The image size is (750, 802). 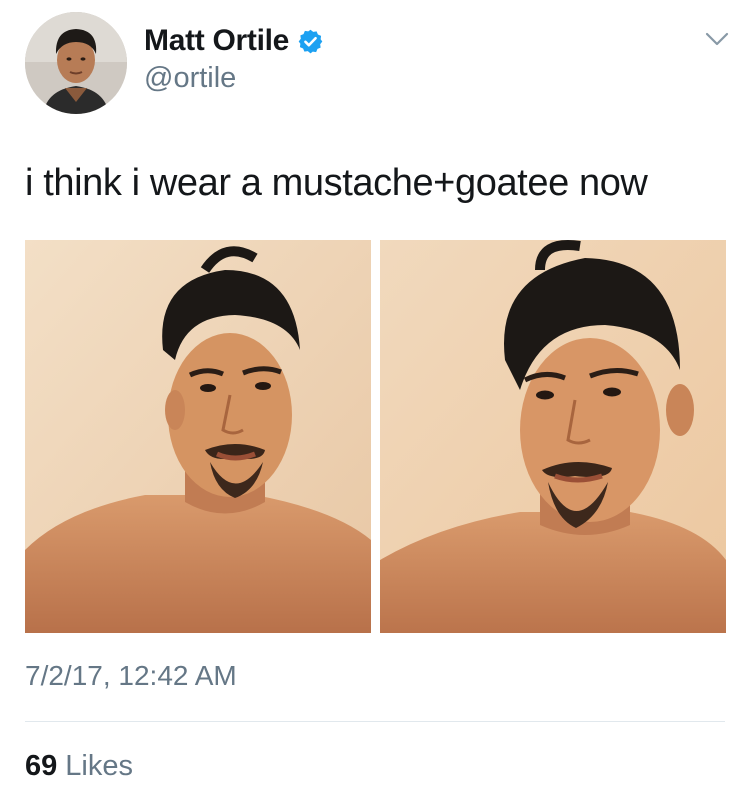 What do you see at coordinates (99, 766) in the screenshot?
I see `likes-label: Likes` at bounding box center [99, 766].